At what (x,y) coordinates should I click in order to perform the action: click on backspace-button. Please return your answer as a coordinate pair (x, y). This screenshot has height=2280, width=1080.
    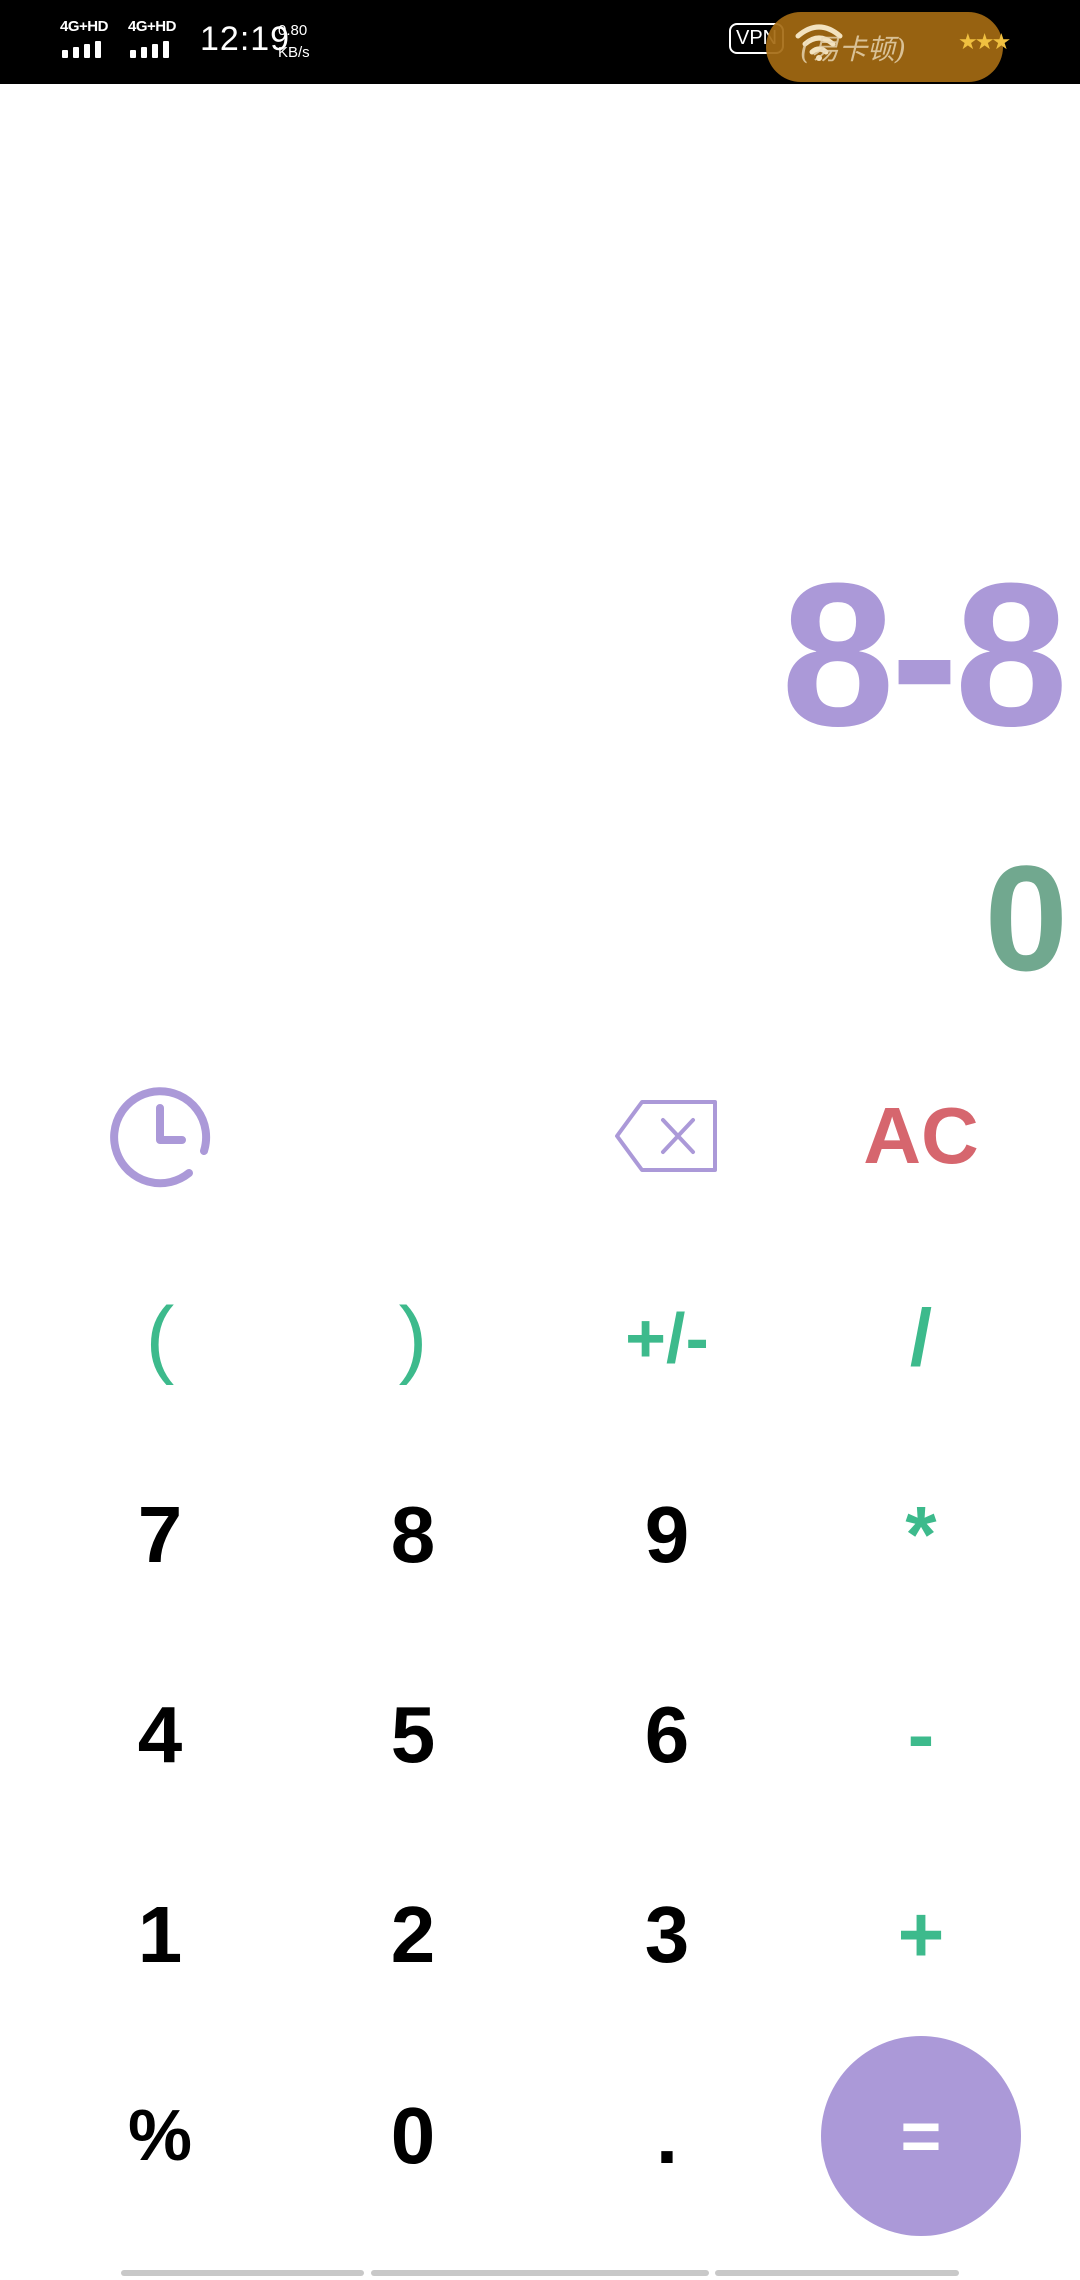
    Looking at the image, I should click on (667, 1136).